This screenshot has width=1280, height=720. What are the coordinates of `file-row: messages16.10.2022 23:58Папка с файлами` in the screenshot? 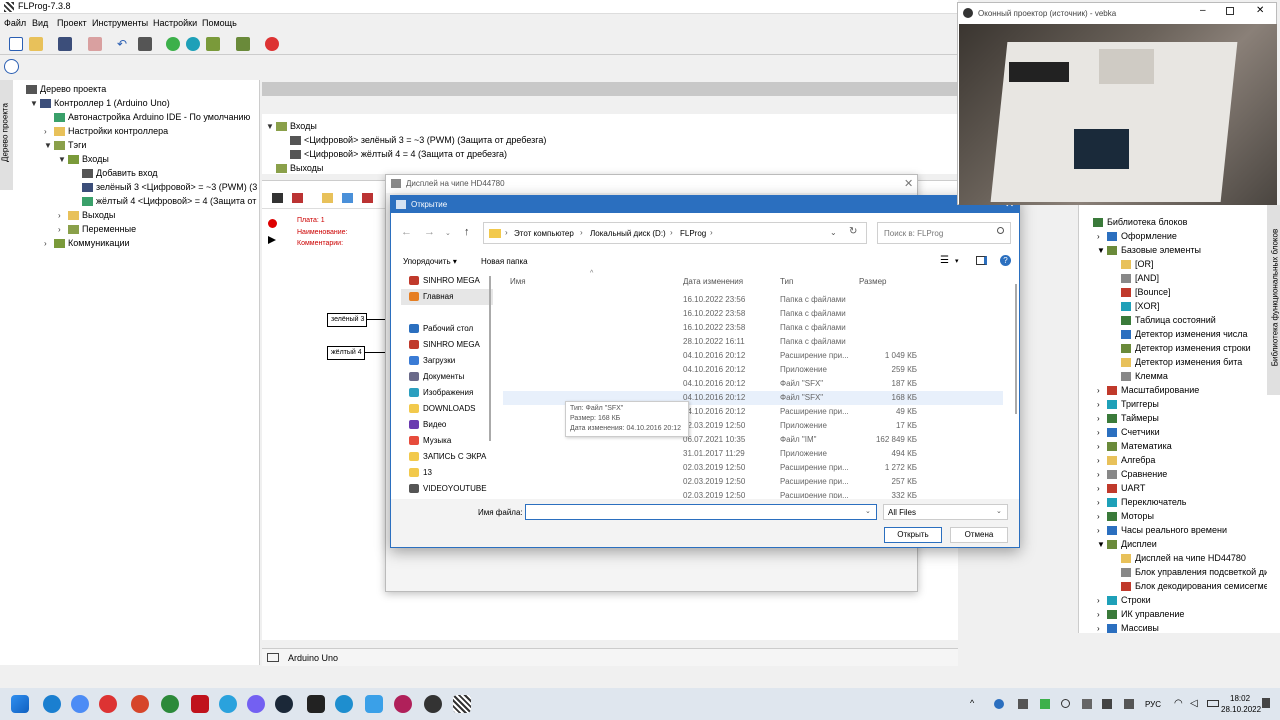 It's located at (753, 328).